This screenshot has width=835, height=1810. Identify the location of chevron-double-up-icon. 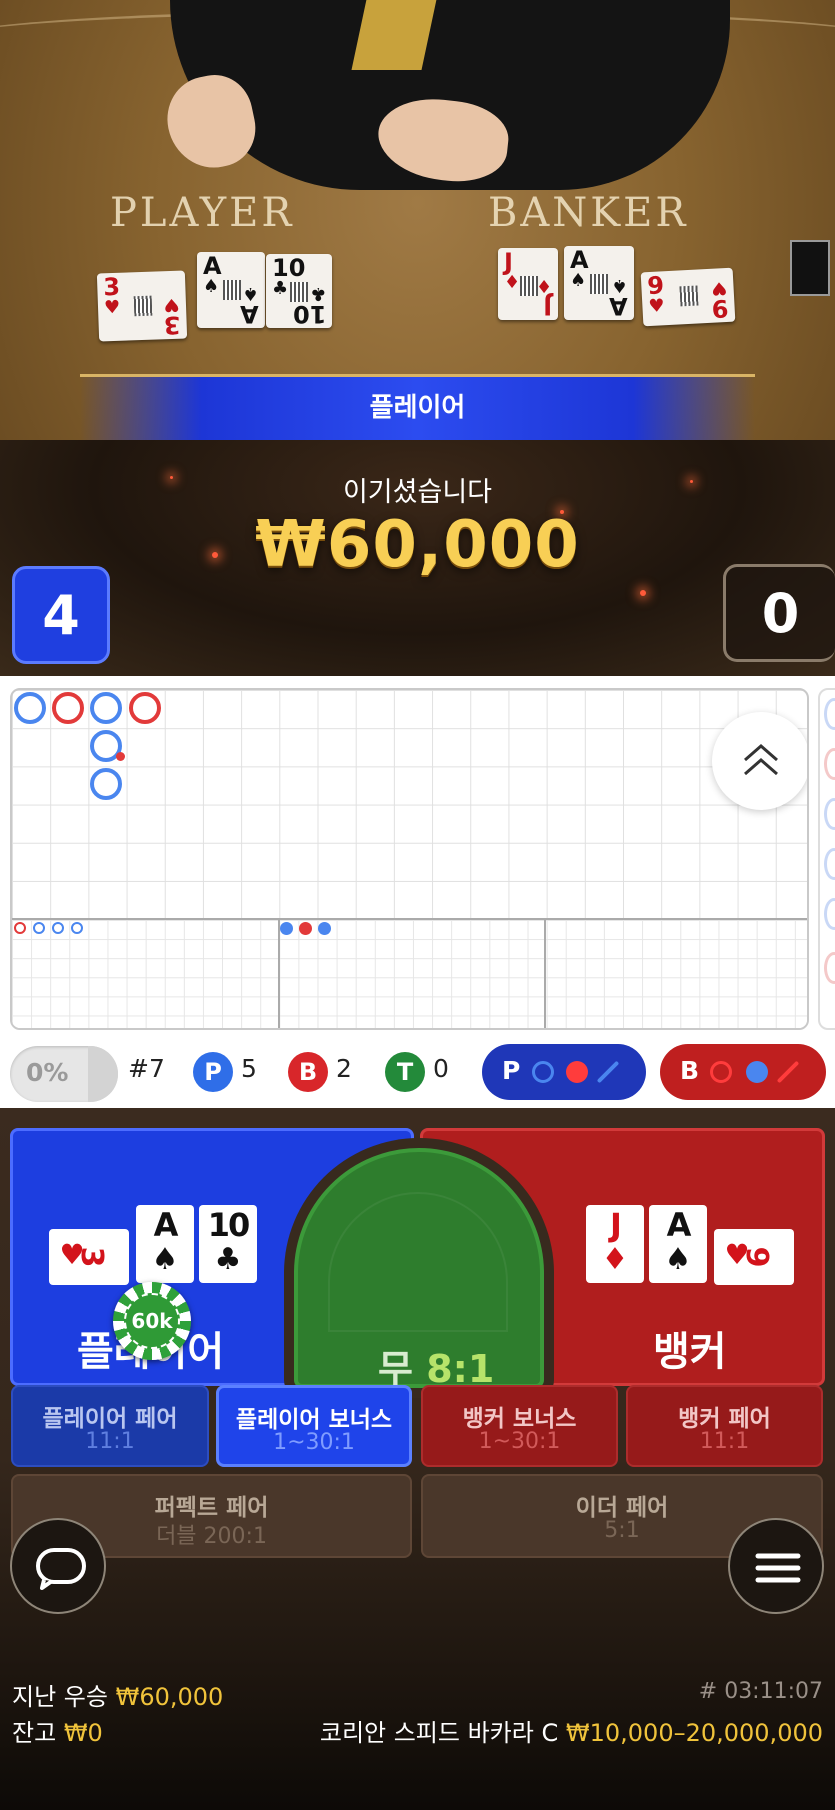
(761, 760).